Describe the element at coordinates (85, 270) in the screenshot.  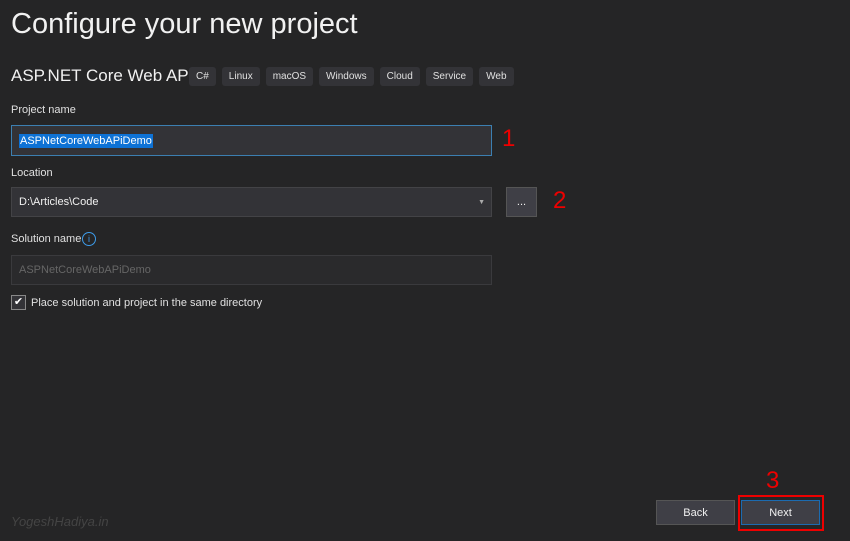
I see `solution-name-placeholder: ASPNetCoreWebAPiDemo` at that location.